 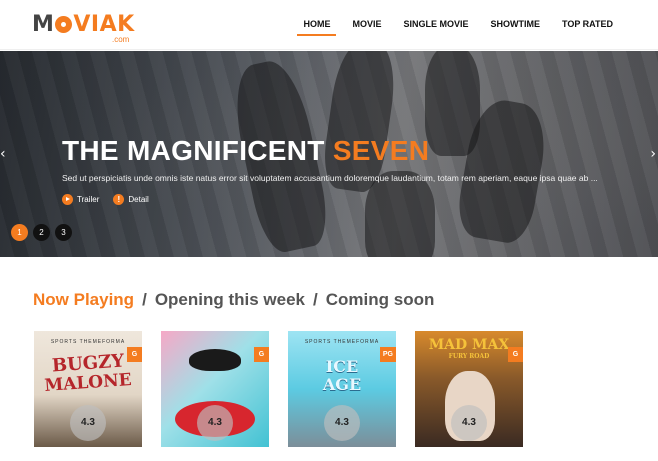 I want to click on detail-link: ! Detail, so click(x=131, y=199).